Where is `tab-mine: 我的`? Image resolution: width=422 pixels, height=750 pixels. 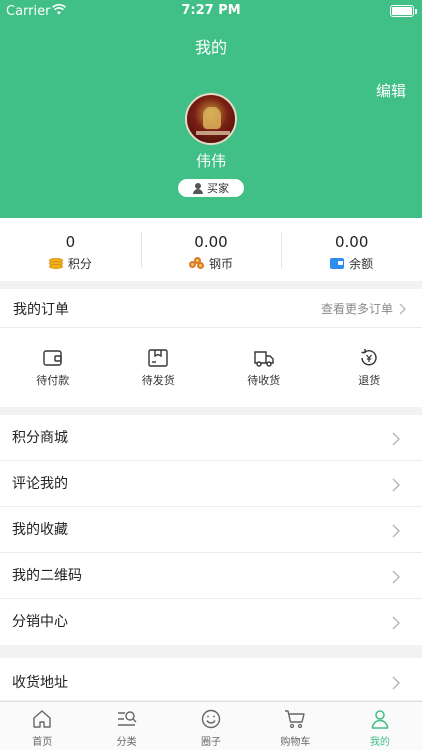
tab-mine: 我的 is located at coordinates (380, 726).